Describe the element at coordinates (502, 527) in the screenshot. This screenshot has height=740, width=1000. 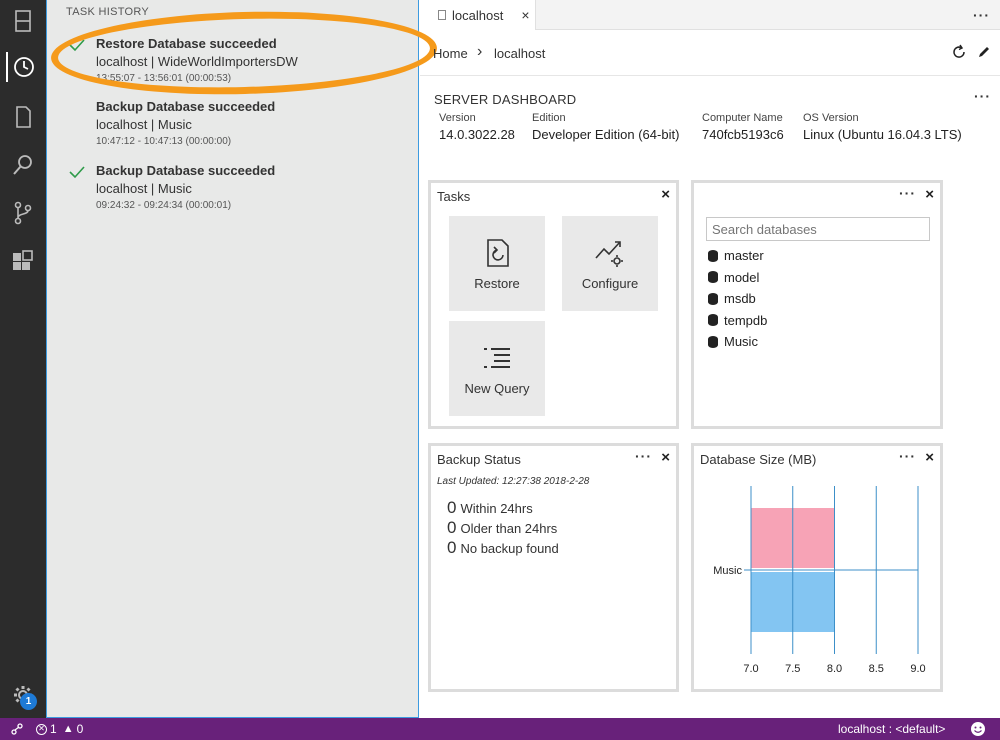
I see `backup-stat-row: 0 Older than 24hrs` at that location.